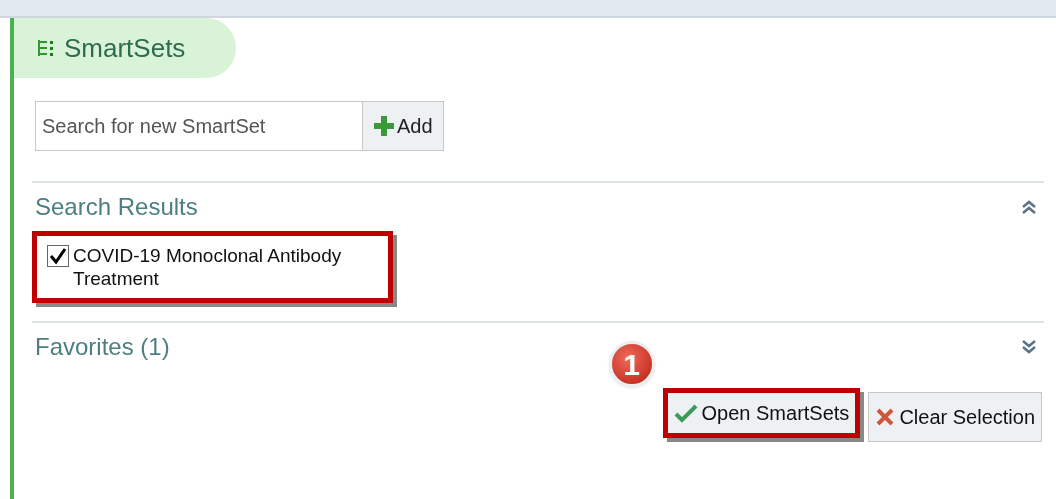 This screenshot has width=1056, height=499. What do you see at coordinates (199, 126) in the screenshot?
I see `search-field: Search for new SmartSet` at bounding box center [199, 126].